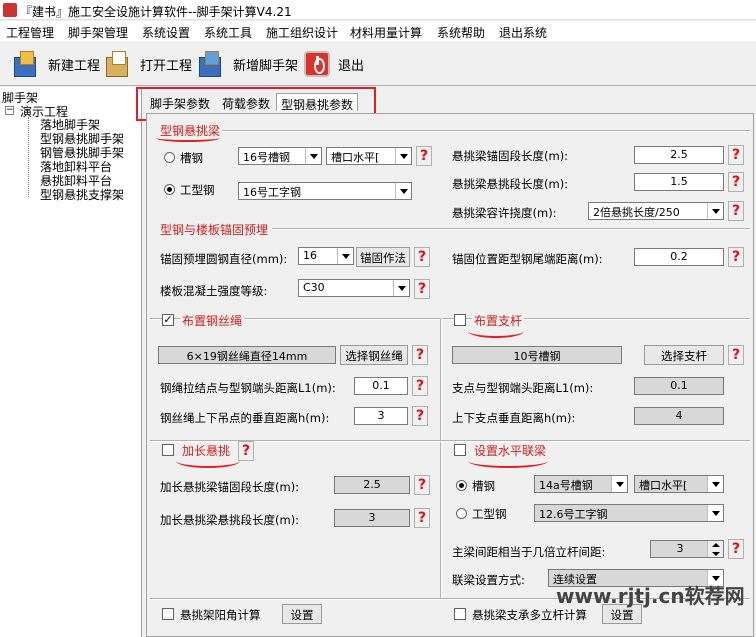  I want to click on menu-settings: 系统设置, so click(166, 32).